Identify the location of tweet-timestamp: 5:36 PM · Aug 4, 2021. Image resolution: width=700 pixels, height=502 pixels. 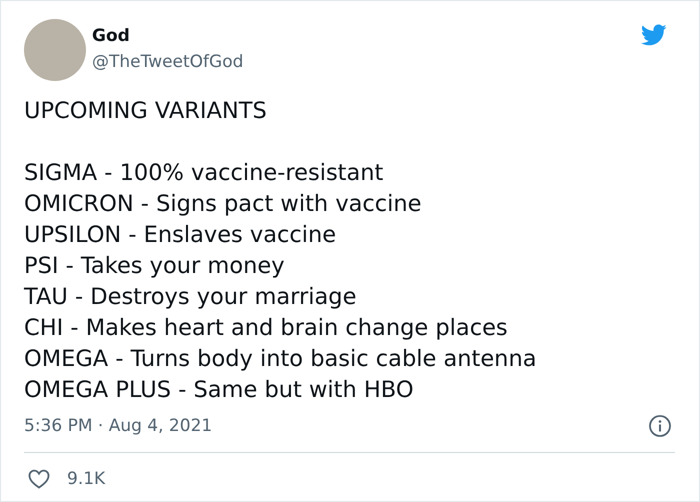
(118, 426).